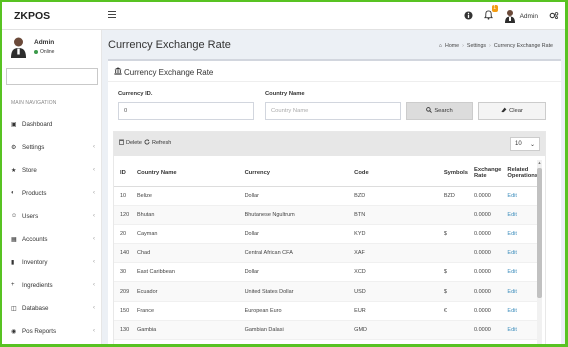 Image resolution: width=568 pixels, height=347 pixels. Describe the element at coordinates (14, 216) in the screenshot. I see `user-icon: ☺` at that location.